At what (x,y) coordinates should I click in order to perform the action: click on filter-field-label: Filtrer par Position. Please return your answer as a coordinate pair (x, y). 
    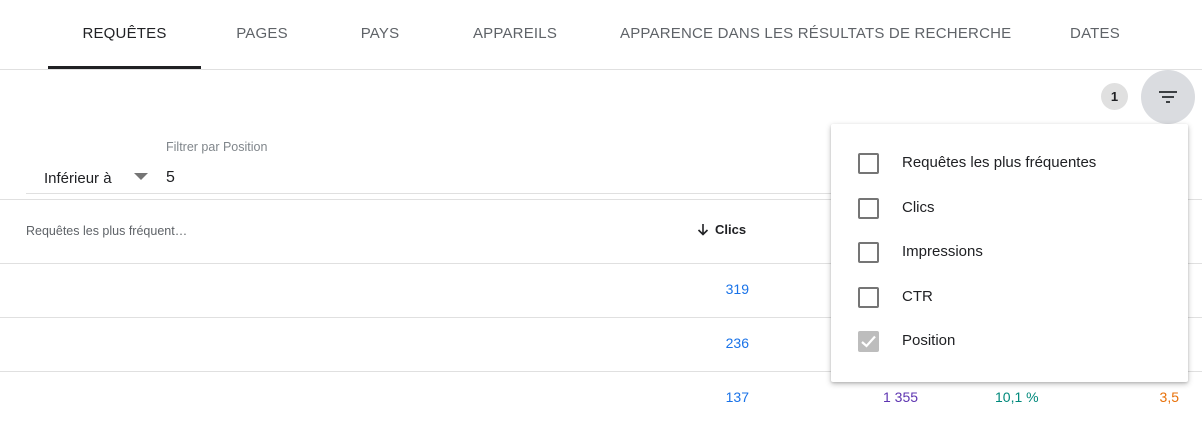
    Looking at the image, I should click on (217, 147).